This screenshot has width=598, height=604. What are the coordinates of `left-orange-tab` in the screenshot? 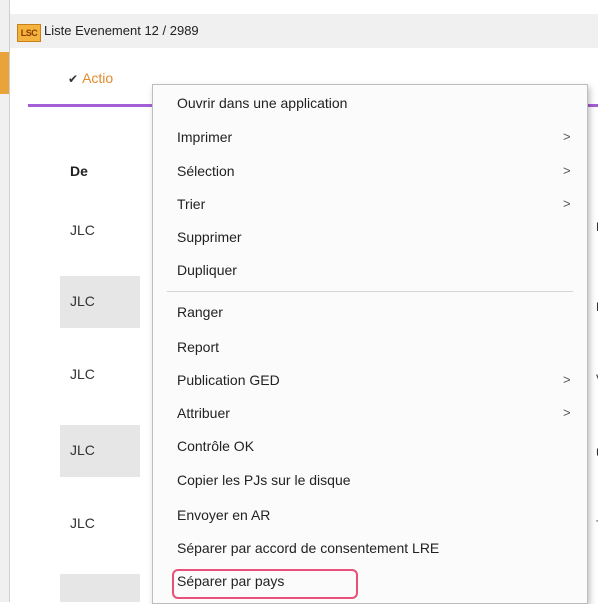 It's located at (4, 73).